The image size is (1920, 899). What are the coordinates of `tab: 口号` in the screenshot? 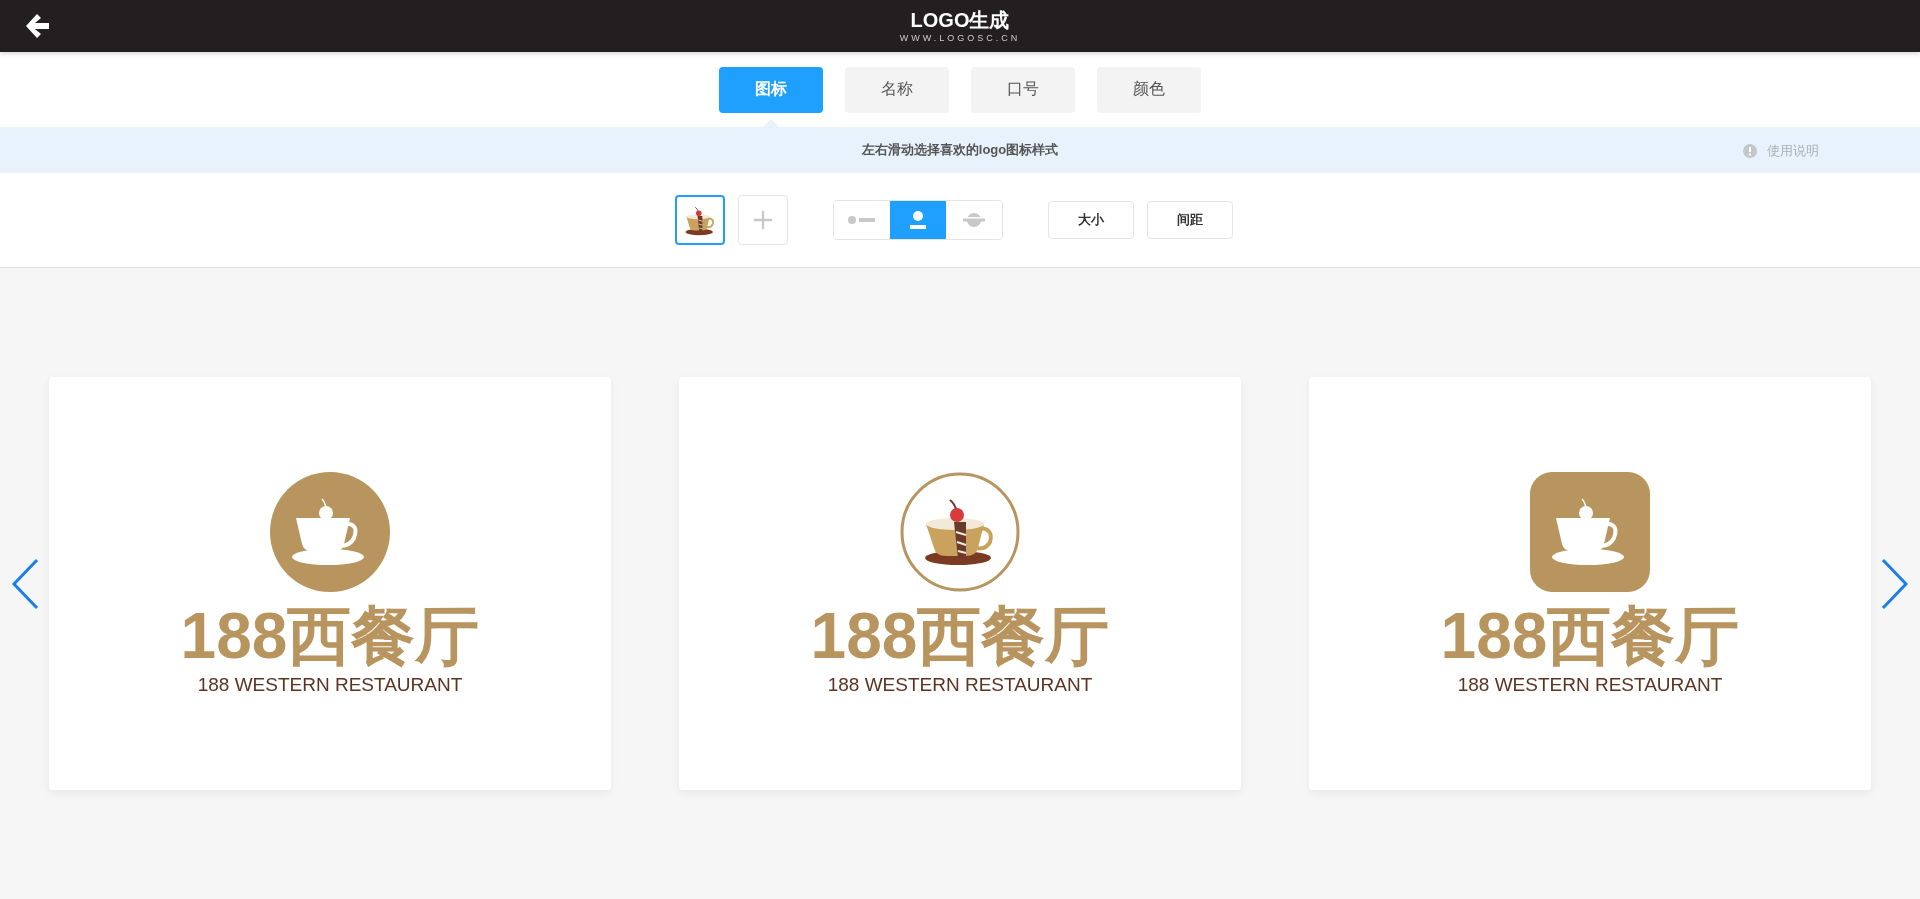 It's located at (1023, 89).